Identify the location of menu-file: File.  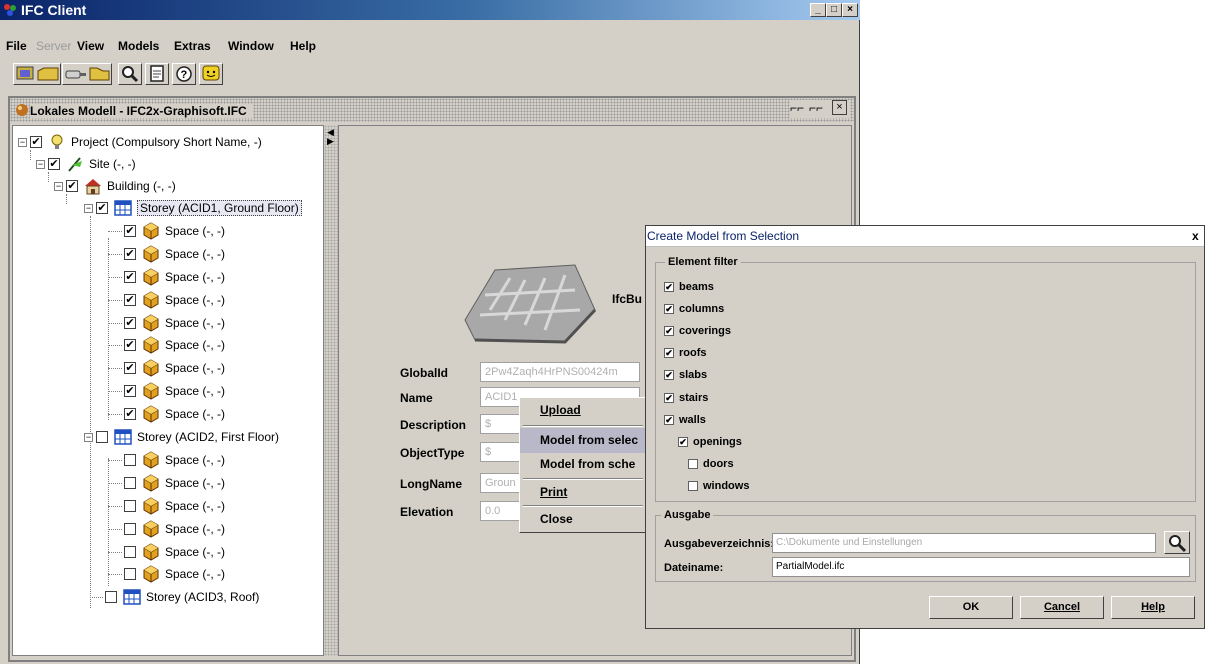
(16, 46).